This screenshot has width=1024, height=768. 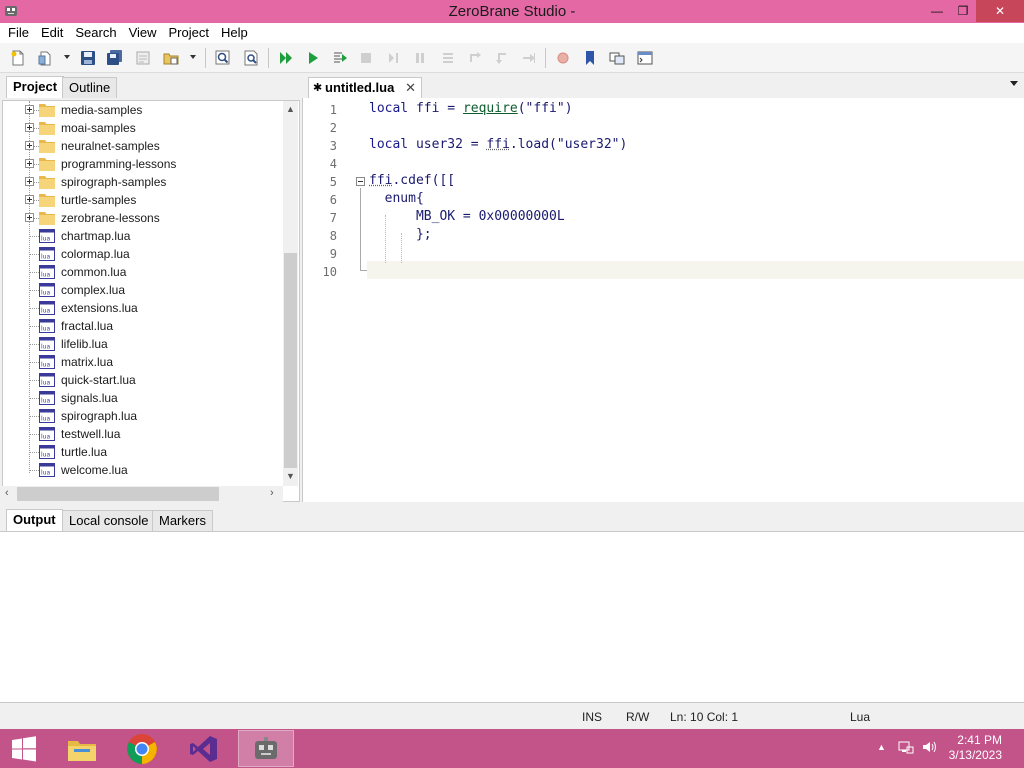 I want to click on step-over-icon, so click(x=394, y=58).